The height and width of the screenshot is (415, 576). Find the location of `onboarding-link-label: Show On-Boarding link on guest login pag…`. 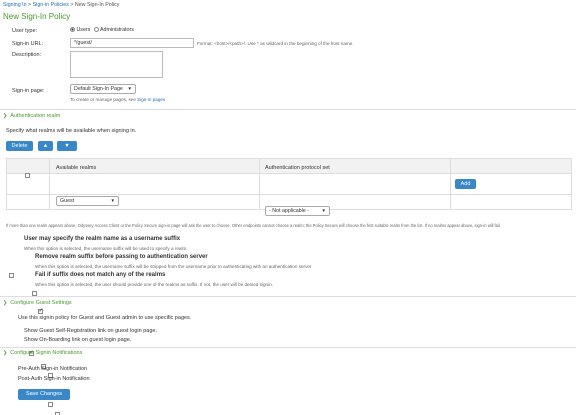

onboarding-link-label: Show On-Boarding link on guest login pag… is located at coordinates (78, 340).